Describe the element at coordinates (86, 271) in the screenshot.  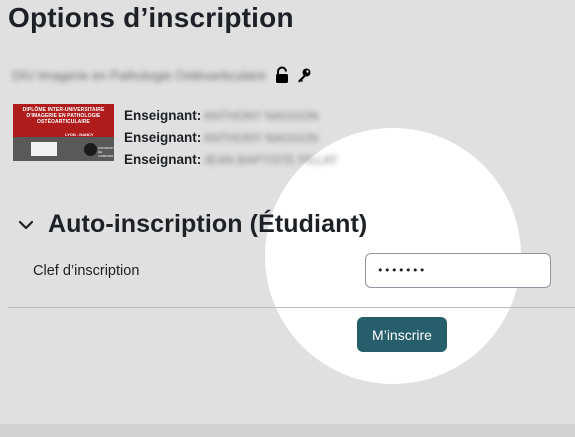
I see `enrolment-key-label: Clef d’inscription` at that location.